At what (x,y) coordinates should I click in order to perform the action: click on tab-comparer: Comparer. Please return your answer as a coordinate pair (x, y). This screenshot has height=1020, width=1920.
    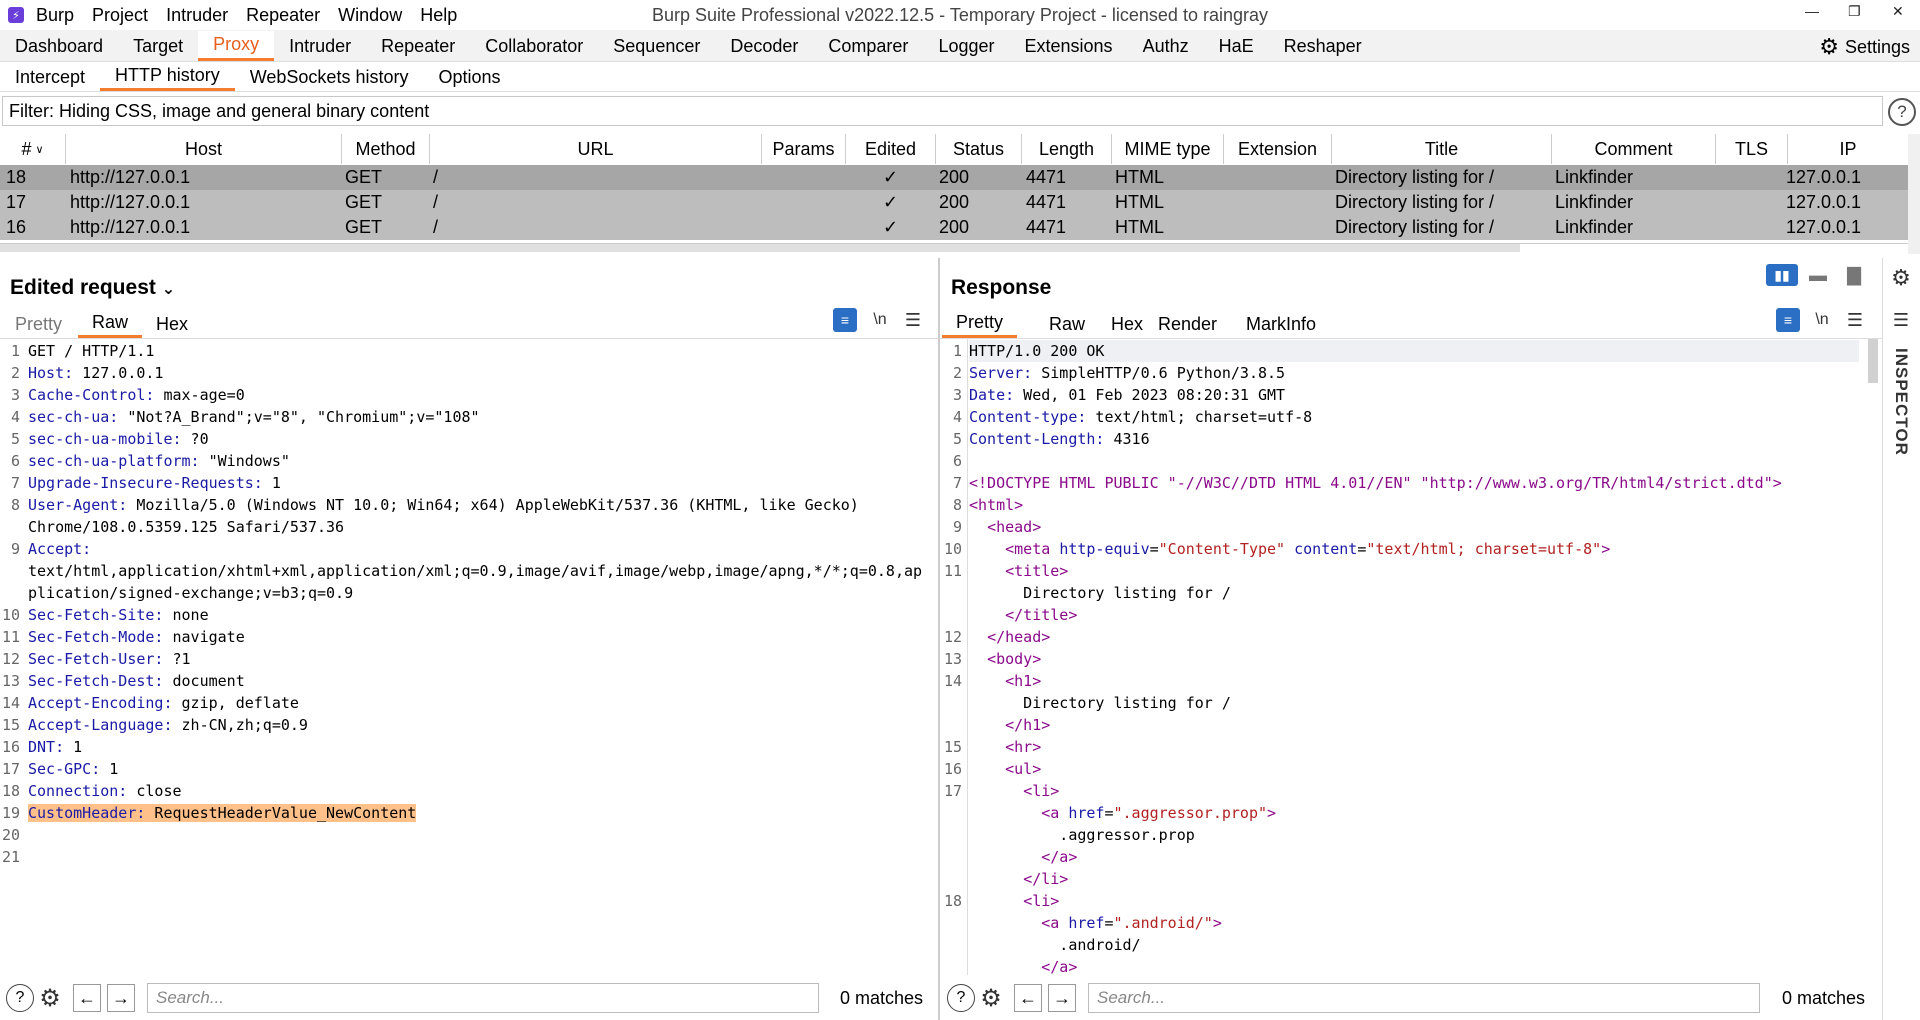
    Looking at the image, I should click on (868, 46).